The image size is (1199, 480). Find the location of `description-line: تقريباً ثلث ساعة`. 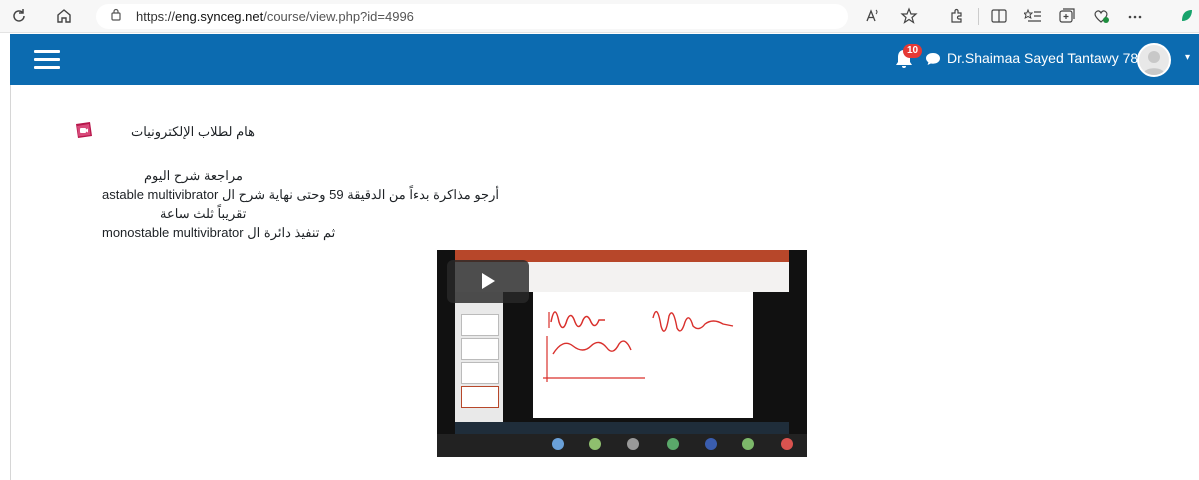

description-line: تقريباً ثلث ساعة is located at coordinates (203, 213).